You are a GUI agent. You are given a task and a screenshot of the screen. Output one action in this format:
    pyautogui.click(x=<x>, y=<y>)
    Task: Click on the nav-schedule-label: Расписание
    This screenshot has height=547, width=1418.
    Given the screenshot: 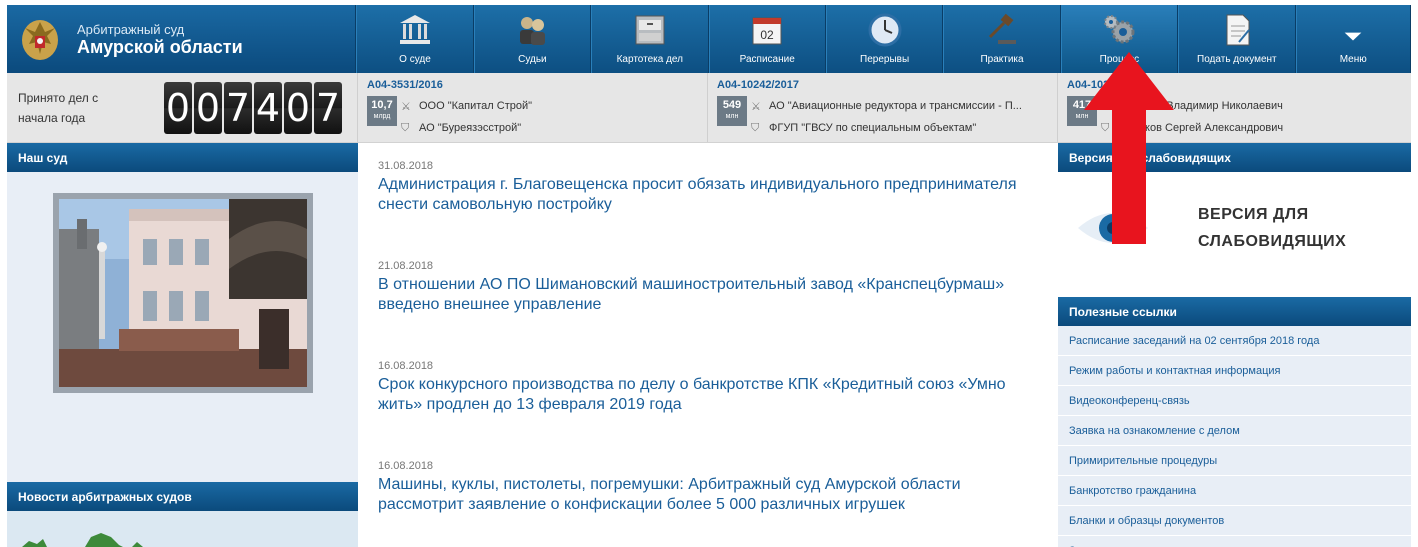 What is the action you would take?
    pyautogui.click(x=767, y=59)
    